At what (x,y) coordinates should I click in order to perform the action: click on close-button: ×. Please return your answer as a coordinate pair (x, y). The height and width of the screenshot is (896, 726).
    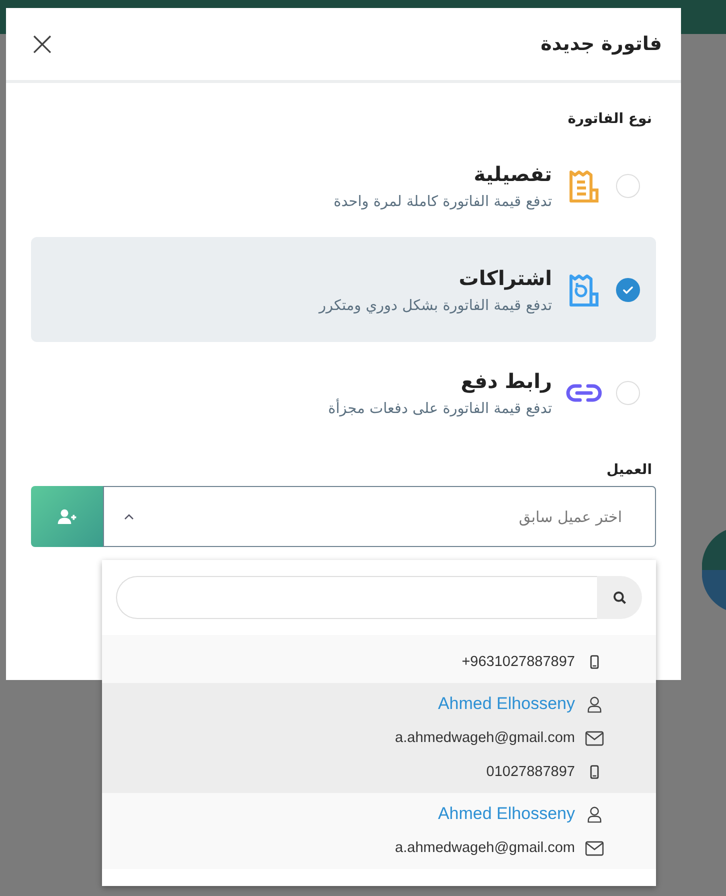
    Looking at the image, I should click on (42, 44).